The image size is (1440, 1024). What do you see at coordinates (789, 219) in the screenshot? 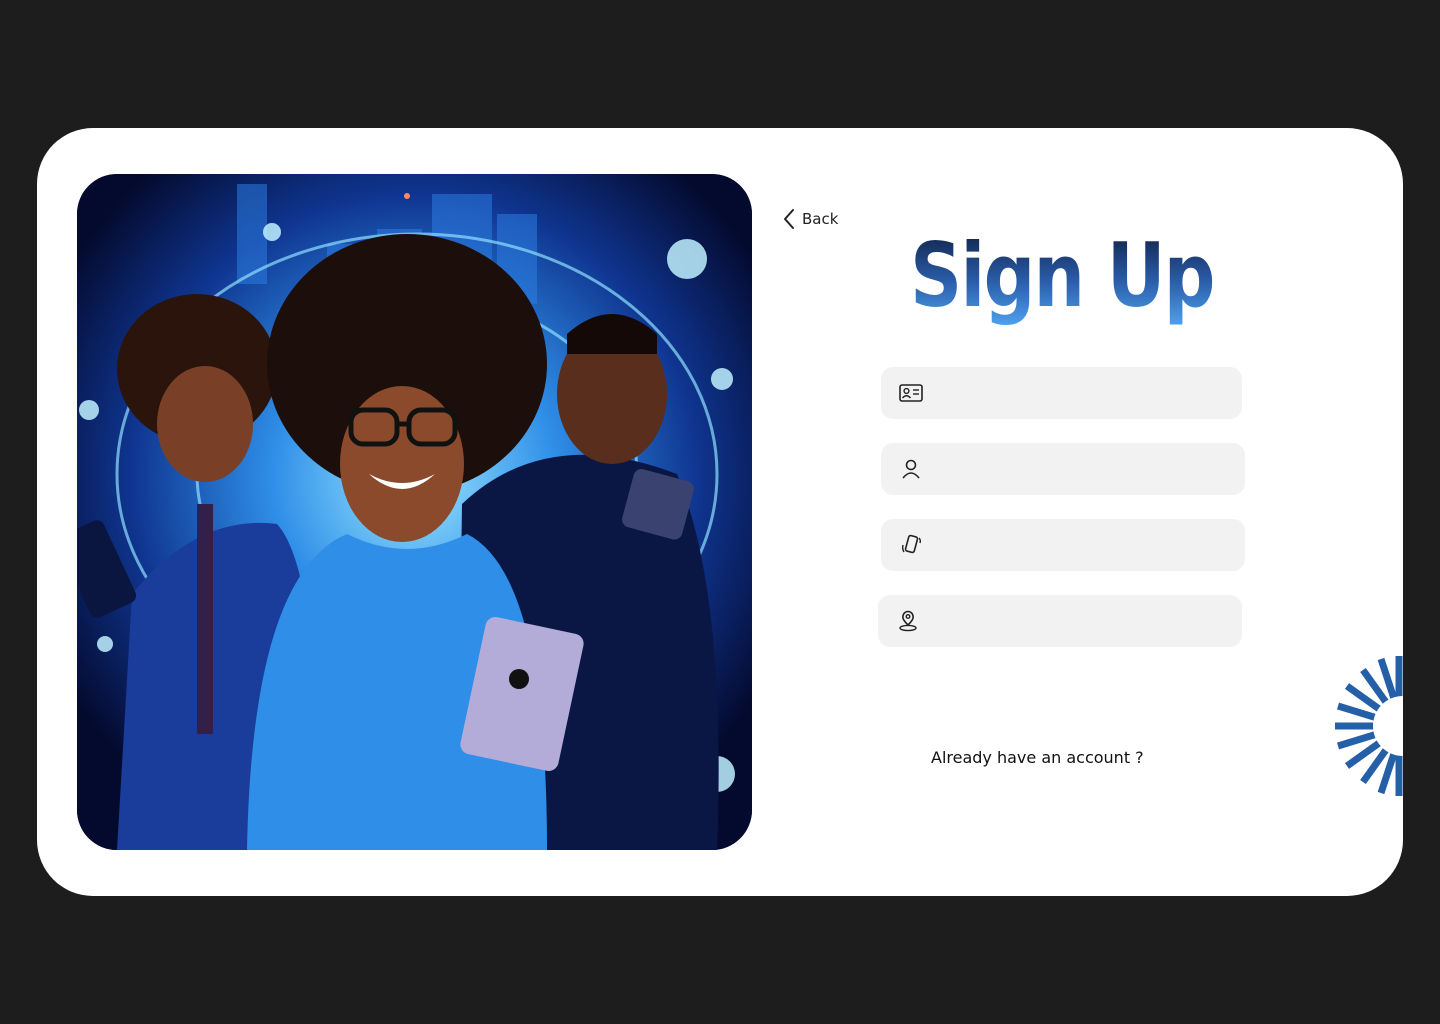
I see `chevron-left-icon` at bounding box center [789, 219].